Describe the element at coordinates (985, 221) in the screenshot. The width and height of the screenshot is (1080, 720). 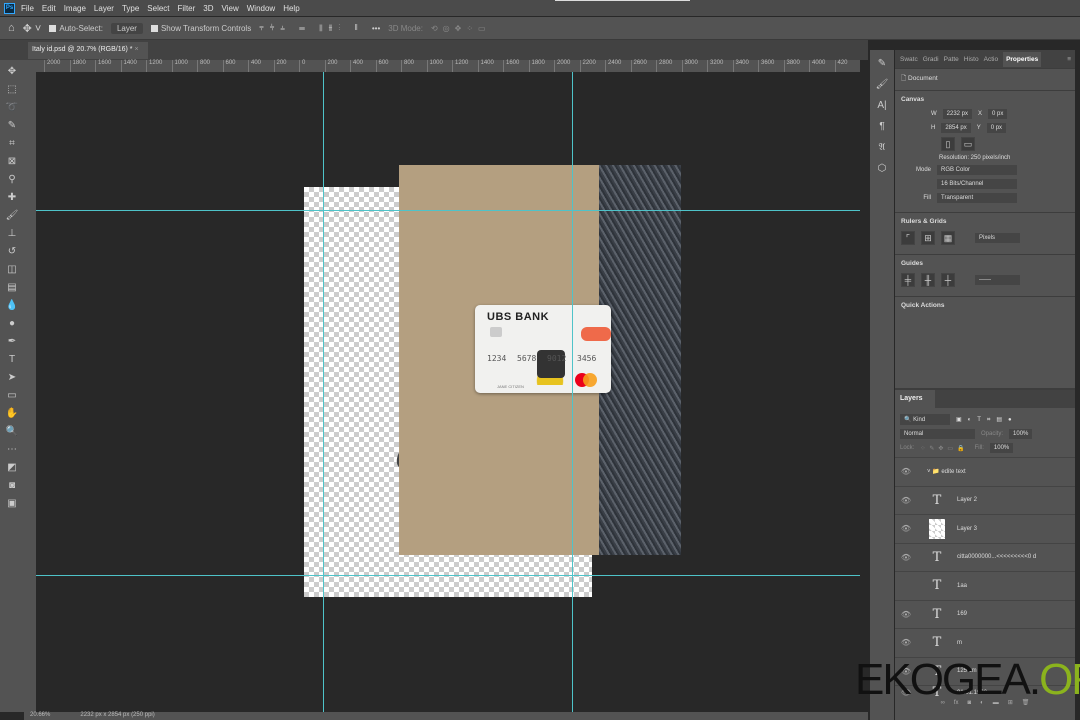
I see `rulers-grids-header: Rulers & Grids` at that location.